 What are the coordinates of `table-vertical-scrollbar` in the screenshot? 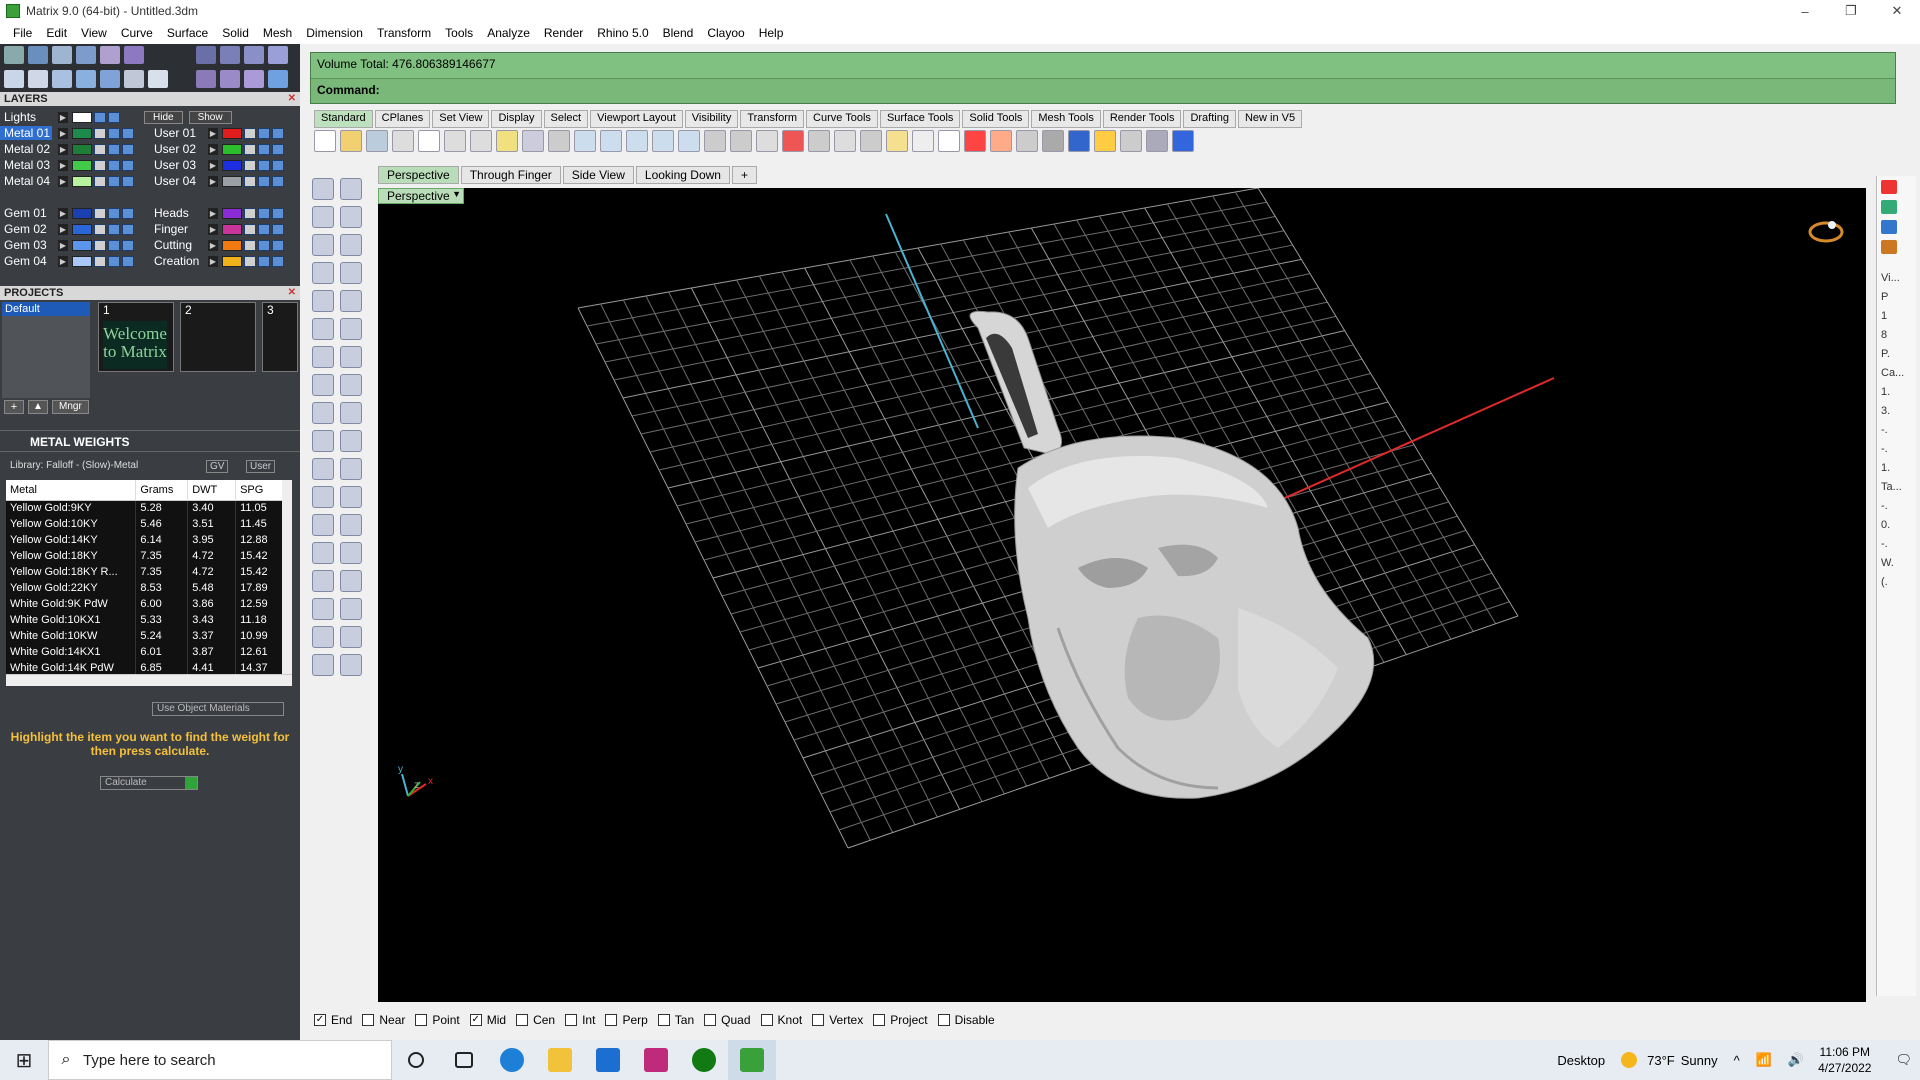 It's located at (287, 578).